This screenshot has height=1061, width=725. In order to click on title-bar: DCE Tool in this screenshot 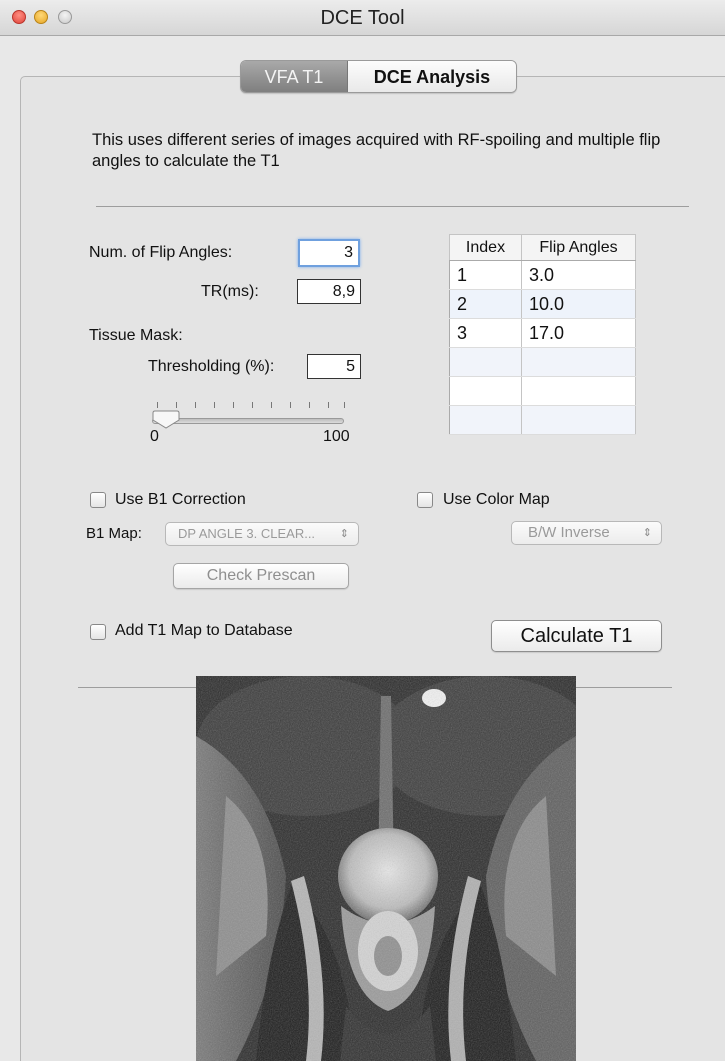, I will do `click(362, 18)`.